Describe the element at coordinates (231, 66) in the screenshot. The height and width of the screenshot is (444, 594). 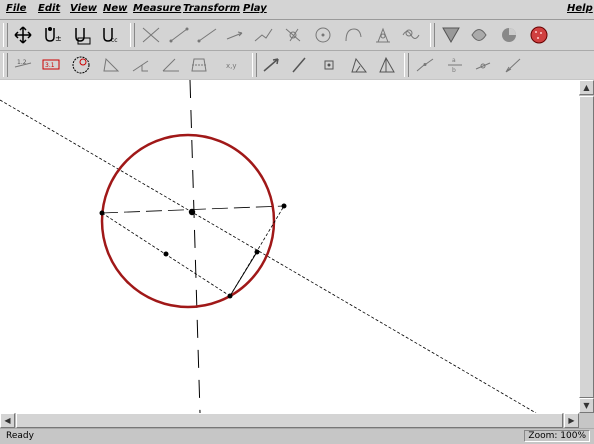
I see `svg-text: x,y` at that location.